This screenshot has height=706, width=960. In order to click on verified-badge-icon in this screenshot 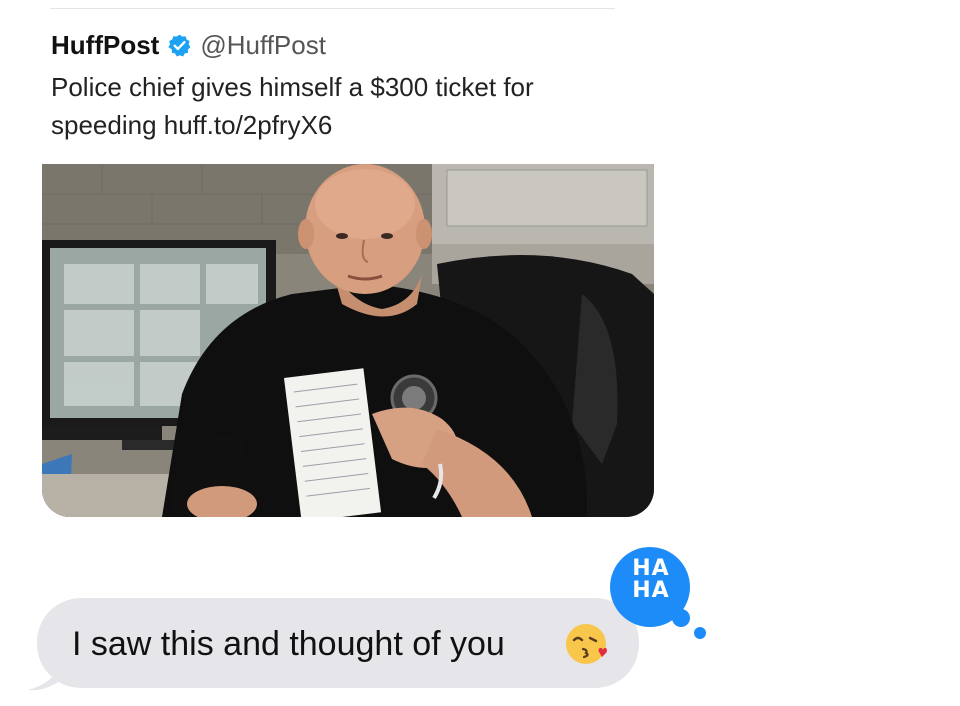, I will do `click(179, 45)`.